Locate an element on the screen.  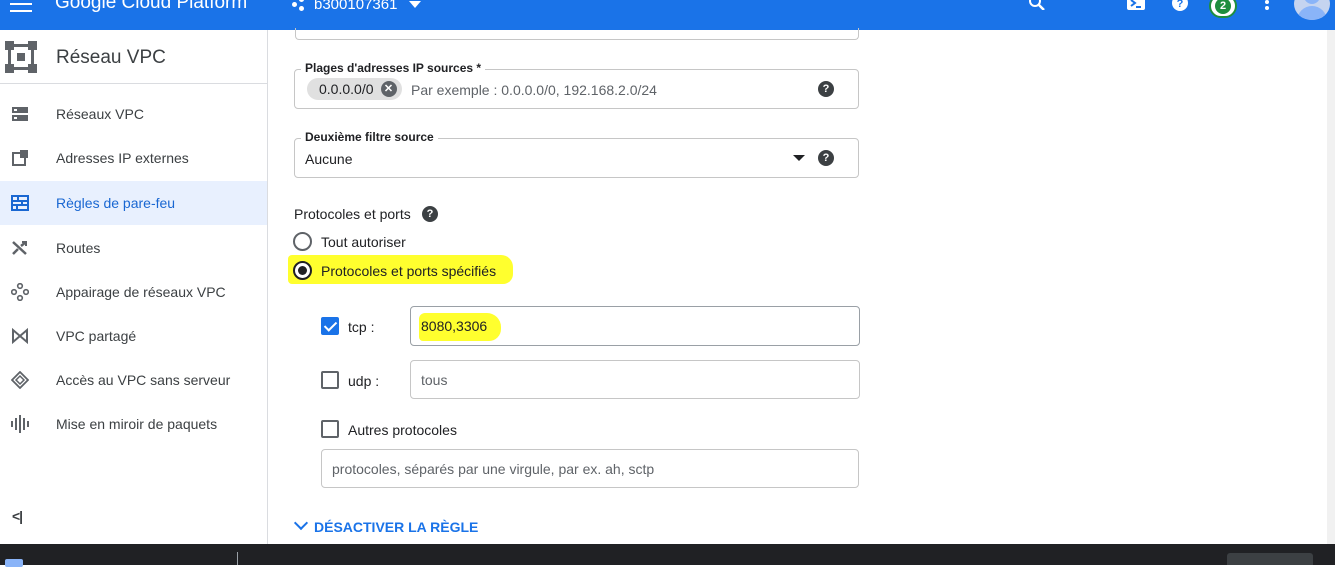
tcp-label: tcp : is located at coordinates (361, 327).